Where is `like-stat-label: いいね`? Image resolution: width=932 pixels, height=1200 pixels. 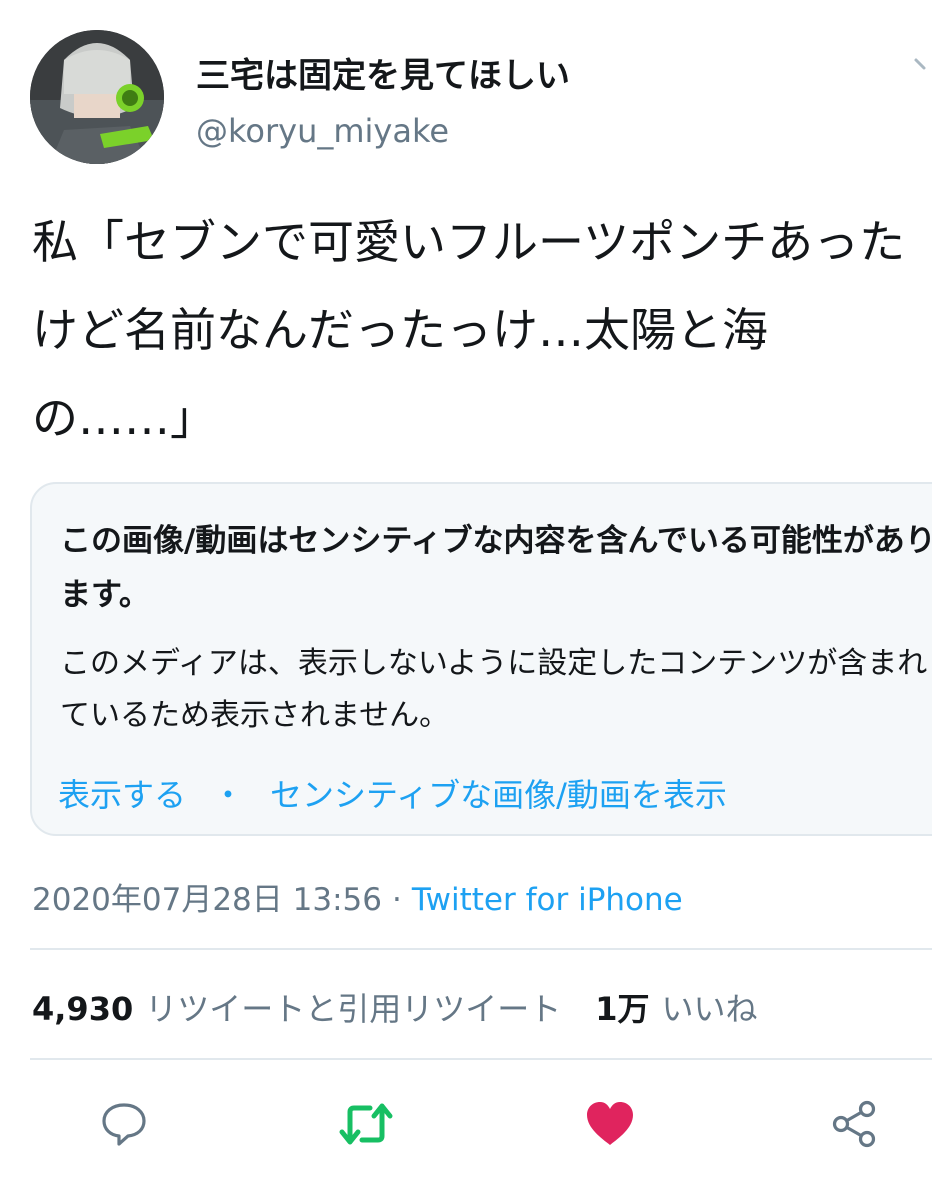
like-stat-label: いいね is located at coordinates (709, 1009).